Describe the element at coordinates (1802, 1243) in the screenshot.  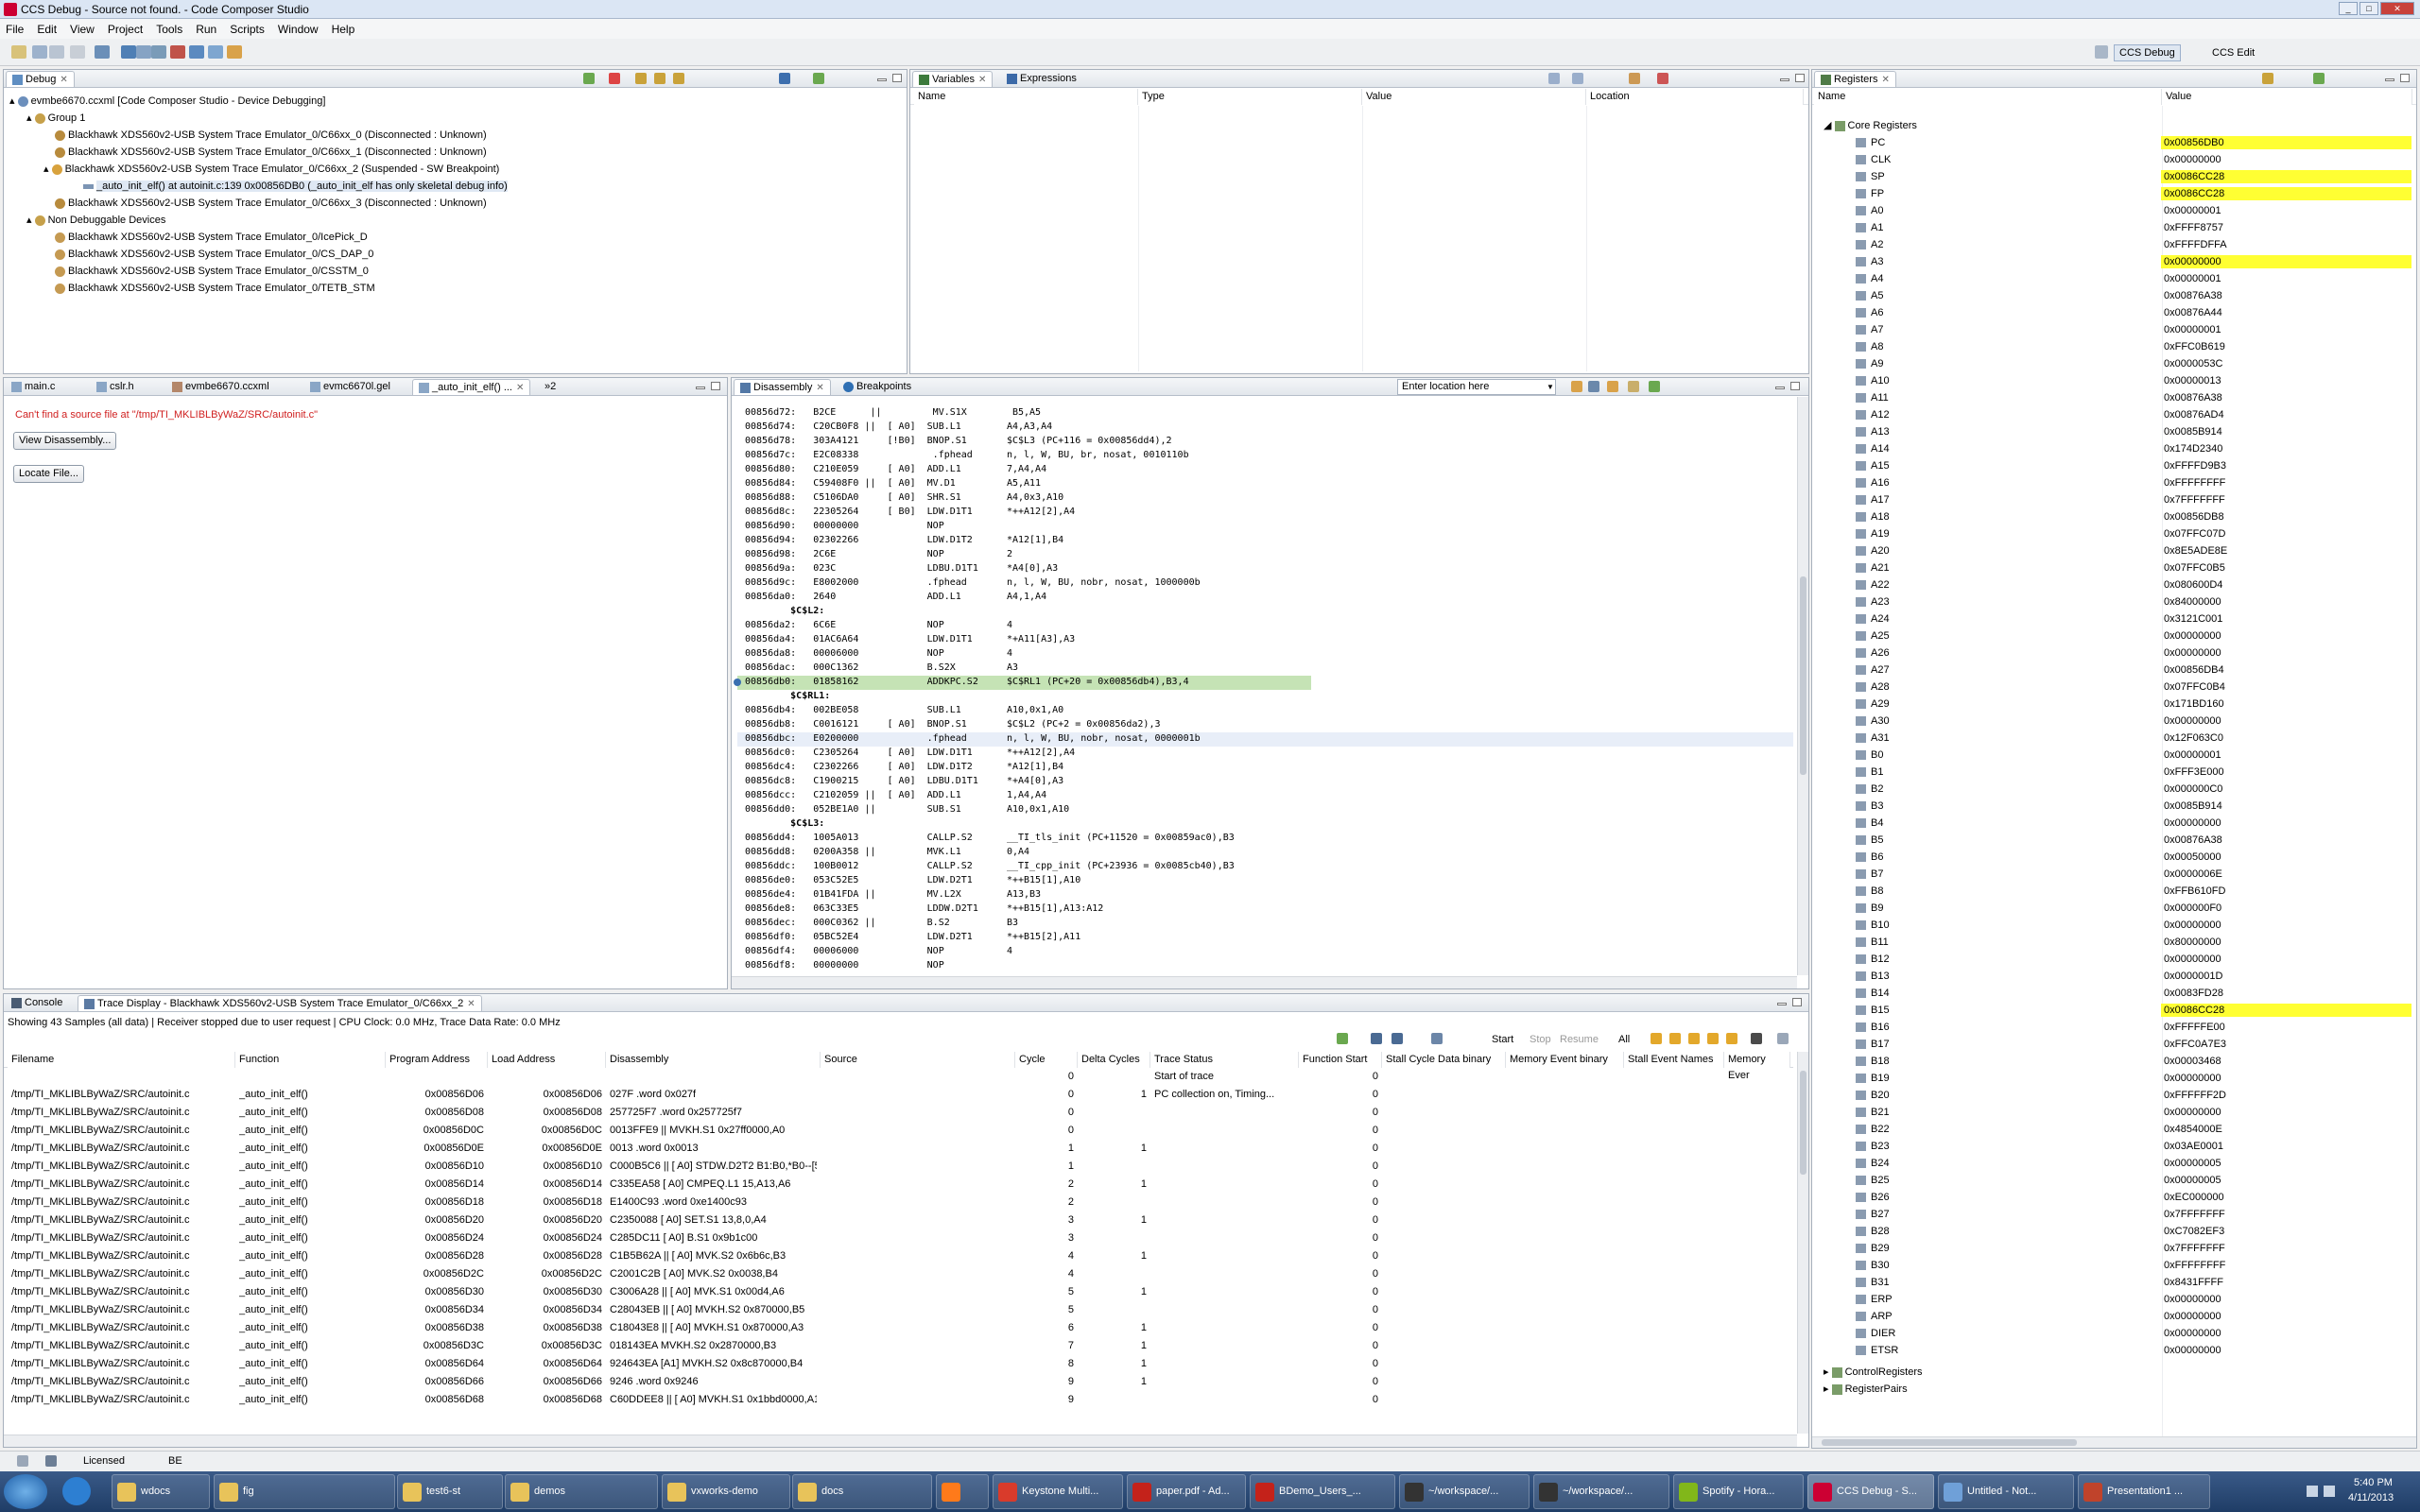
I see `trace-vscroll` at that location.